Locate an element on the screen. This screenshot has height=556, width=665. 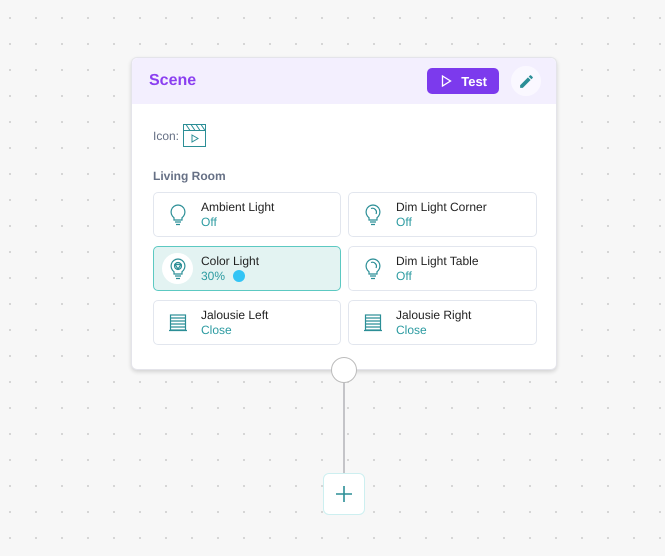
device-name: Color Light is located at coordinates (230, 261).